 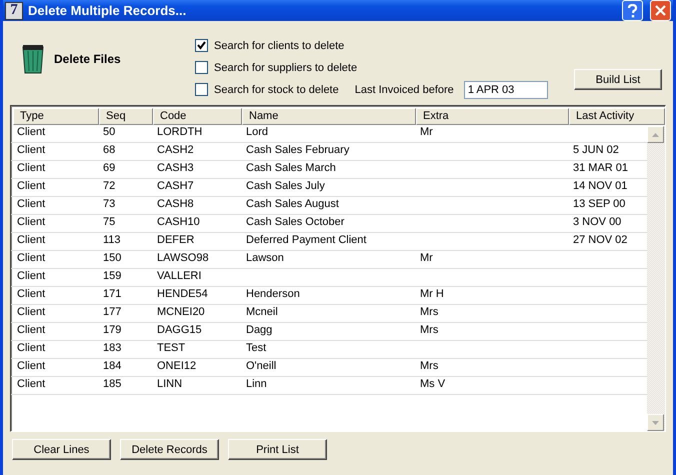 I want to click on close-icon, so click(x=660, y=10).